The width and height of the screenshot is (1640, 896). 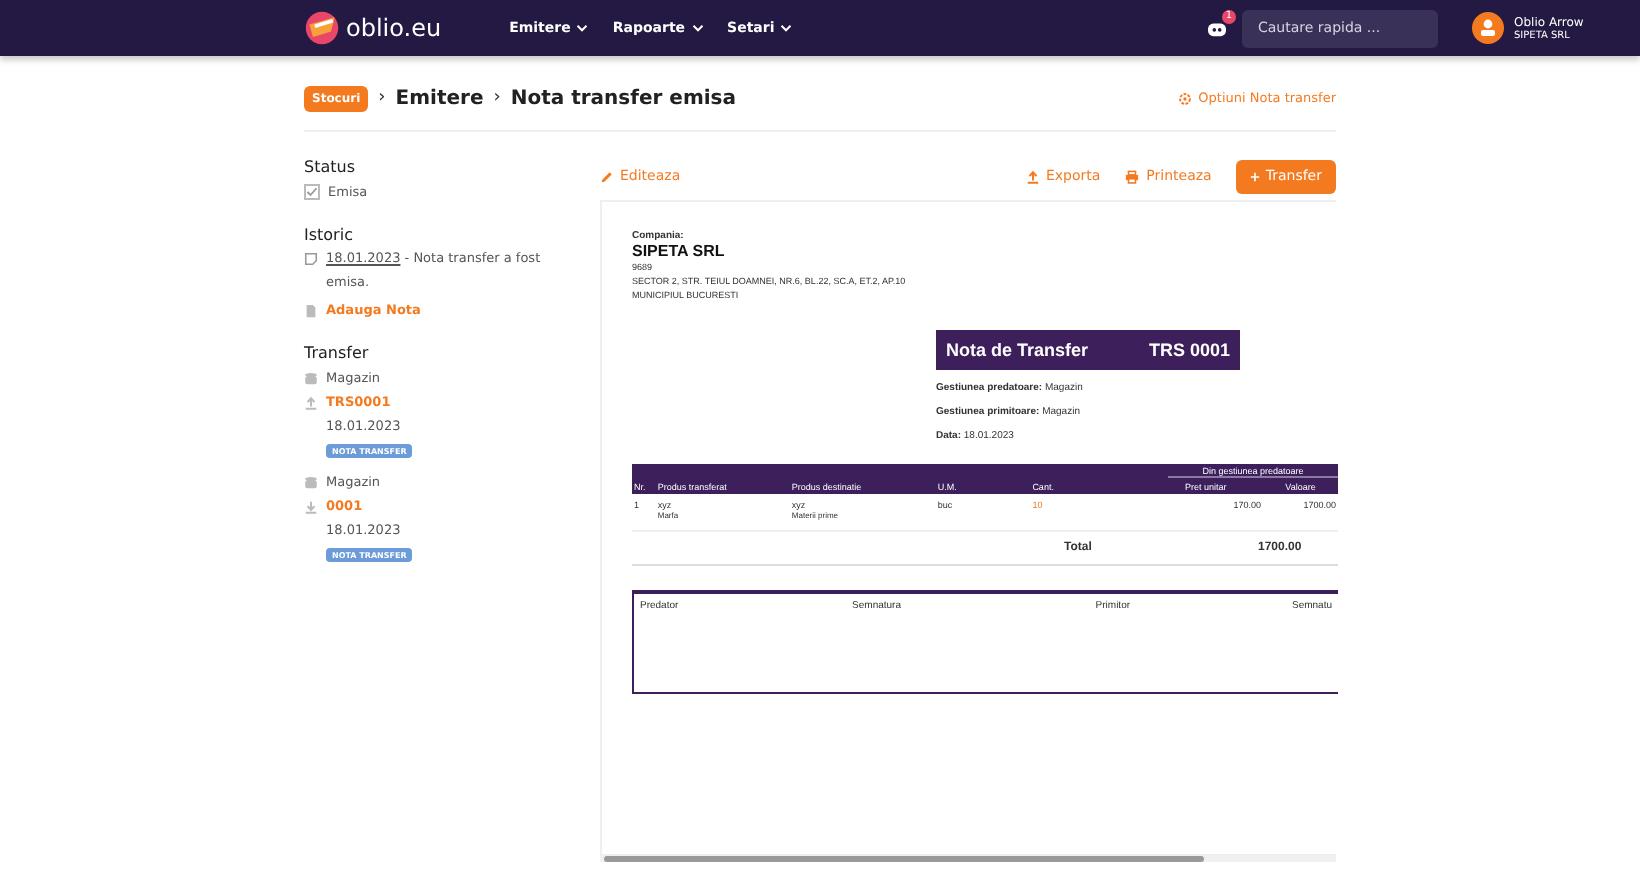 I want to click on download-icon, so click(x=311, y=506).